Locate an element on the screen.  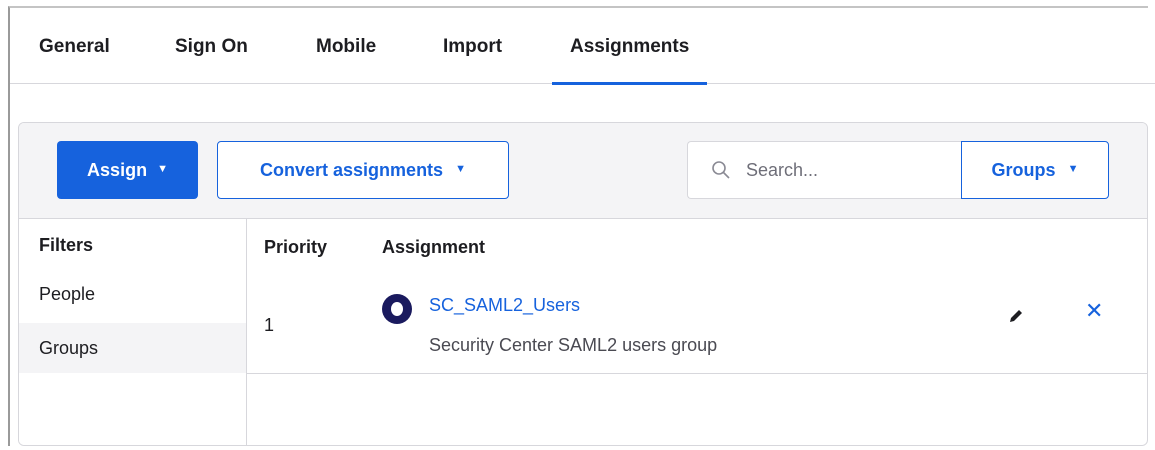
group-name-link: SC_SAML2_Users is located at coordinates (504, 305).